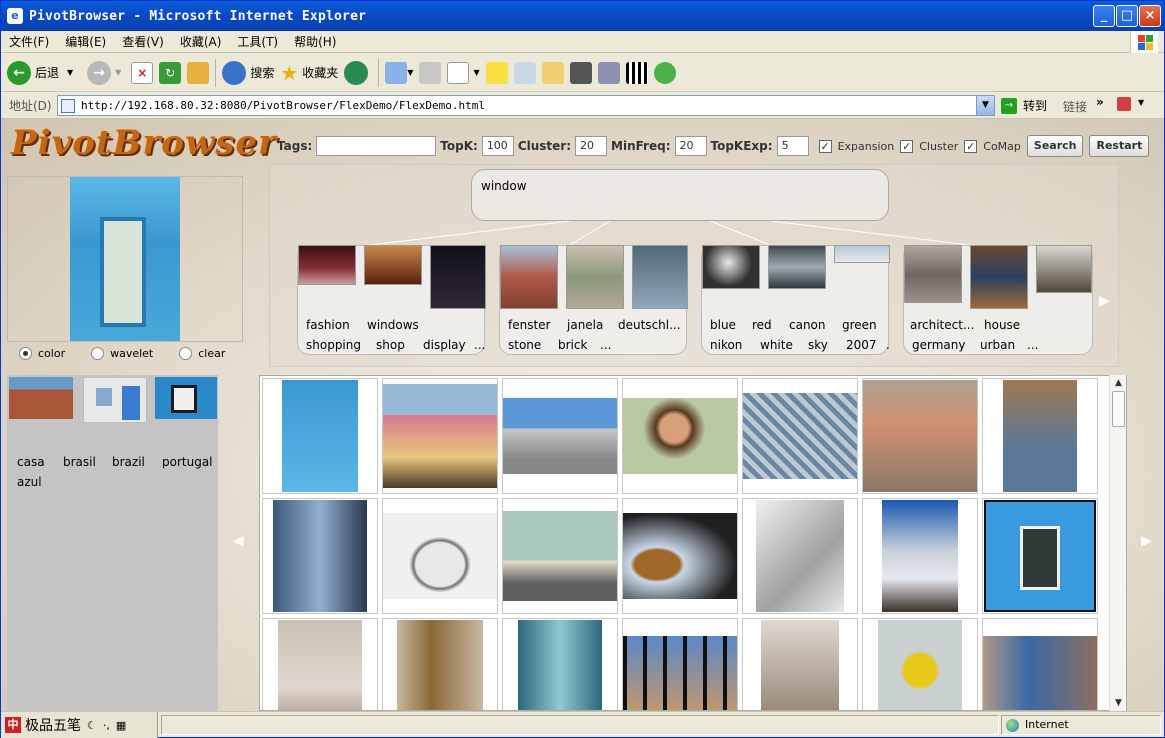  Describe the element at coordinates (1100, 102) in the screenshot. I see `links-chevron-icon: »` at that location.